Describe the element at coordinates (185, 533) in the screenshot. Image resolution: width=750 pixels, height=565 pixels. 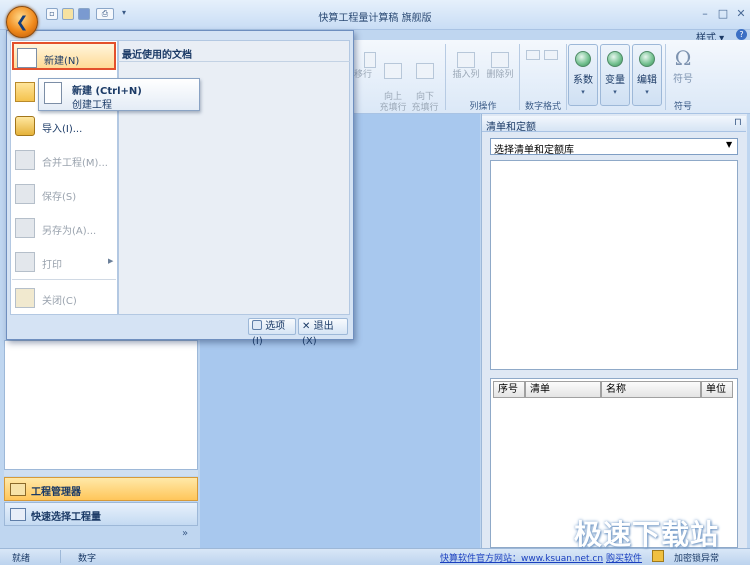
I see `nav-more-button: »` at that location.